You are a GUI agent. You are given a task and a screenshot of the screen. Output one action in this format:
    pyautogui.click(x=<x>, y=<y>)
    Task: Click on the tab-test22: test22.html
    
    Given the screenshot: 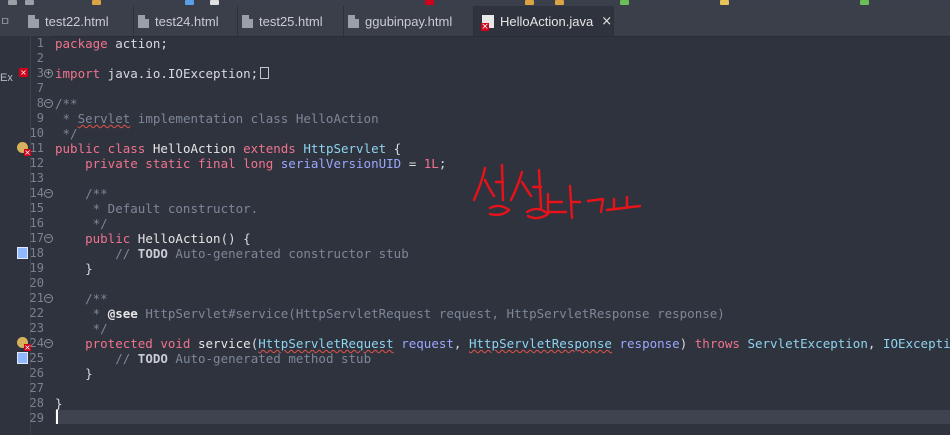 What is the action you would take?
    pyautogui.click(x=79, y=21)
    